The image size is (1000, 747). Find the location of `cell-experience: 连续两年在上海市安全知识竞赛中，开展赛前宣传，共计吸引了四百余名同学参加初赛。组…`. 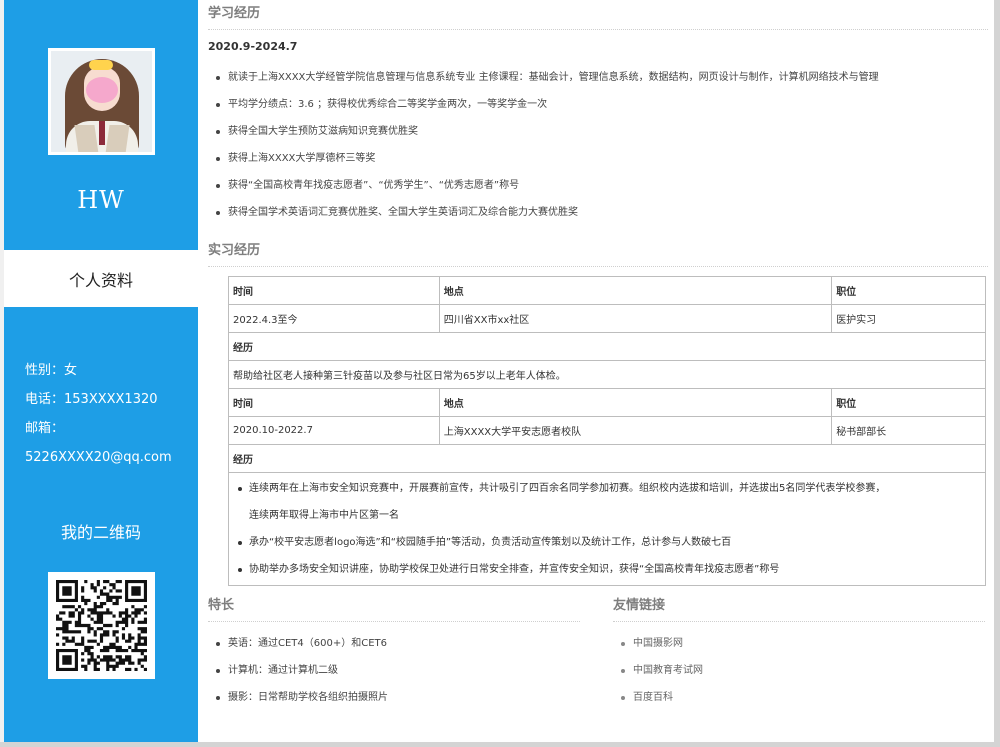

cell-experience: 连续两年在上海市安全知识竞赛中，开展赛前宣传，共计吸引了四百余名同学参加初赛。组… is located at coordinates (607, 529).